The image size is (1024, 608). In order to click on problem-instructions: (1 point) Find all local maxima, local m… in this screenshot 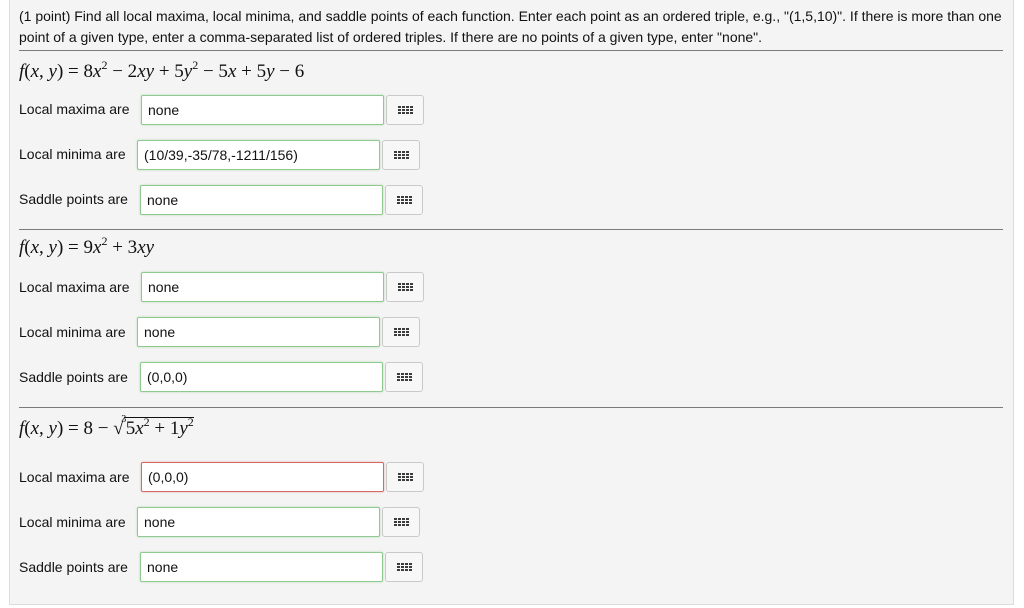, I will do `click(510, 26)`.